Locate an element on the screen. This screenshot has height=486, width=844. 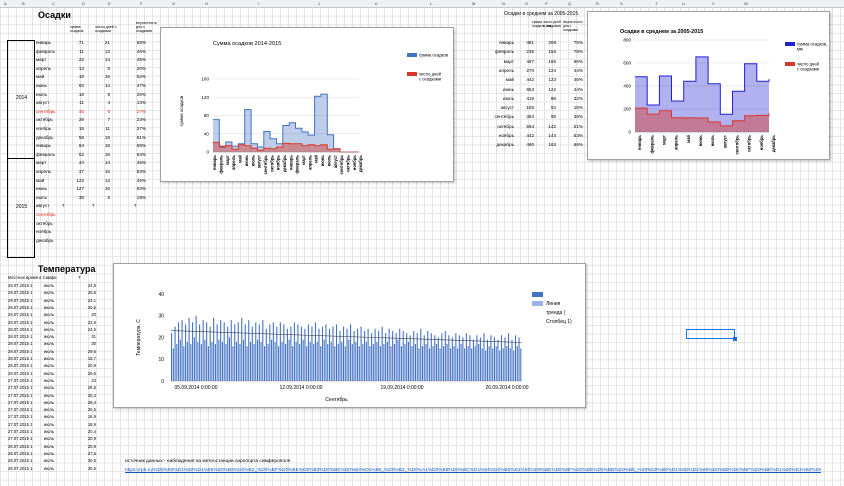
precip-days: 11 is located at coordinates (107, 128).